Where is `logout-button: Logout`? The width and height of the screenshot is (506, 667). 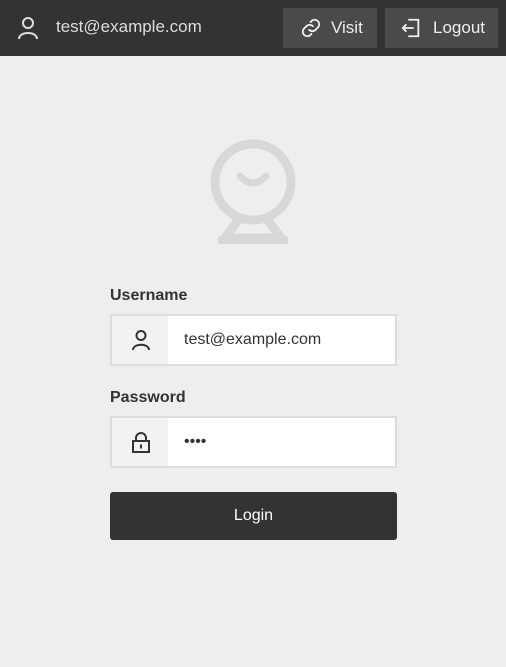
logout-button: Logout is located at coordinates (441, 28).